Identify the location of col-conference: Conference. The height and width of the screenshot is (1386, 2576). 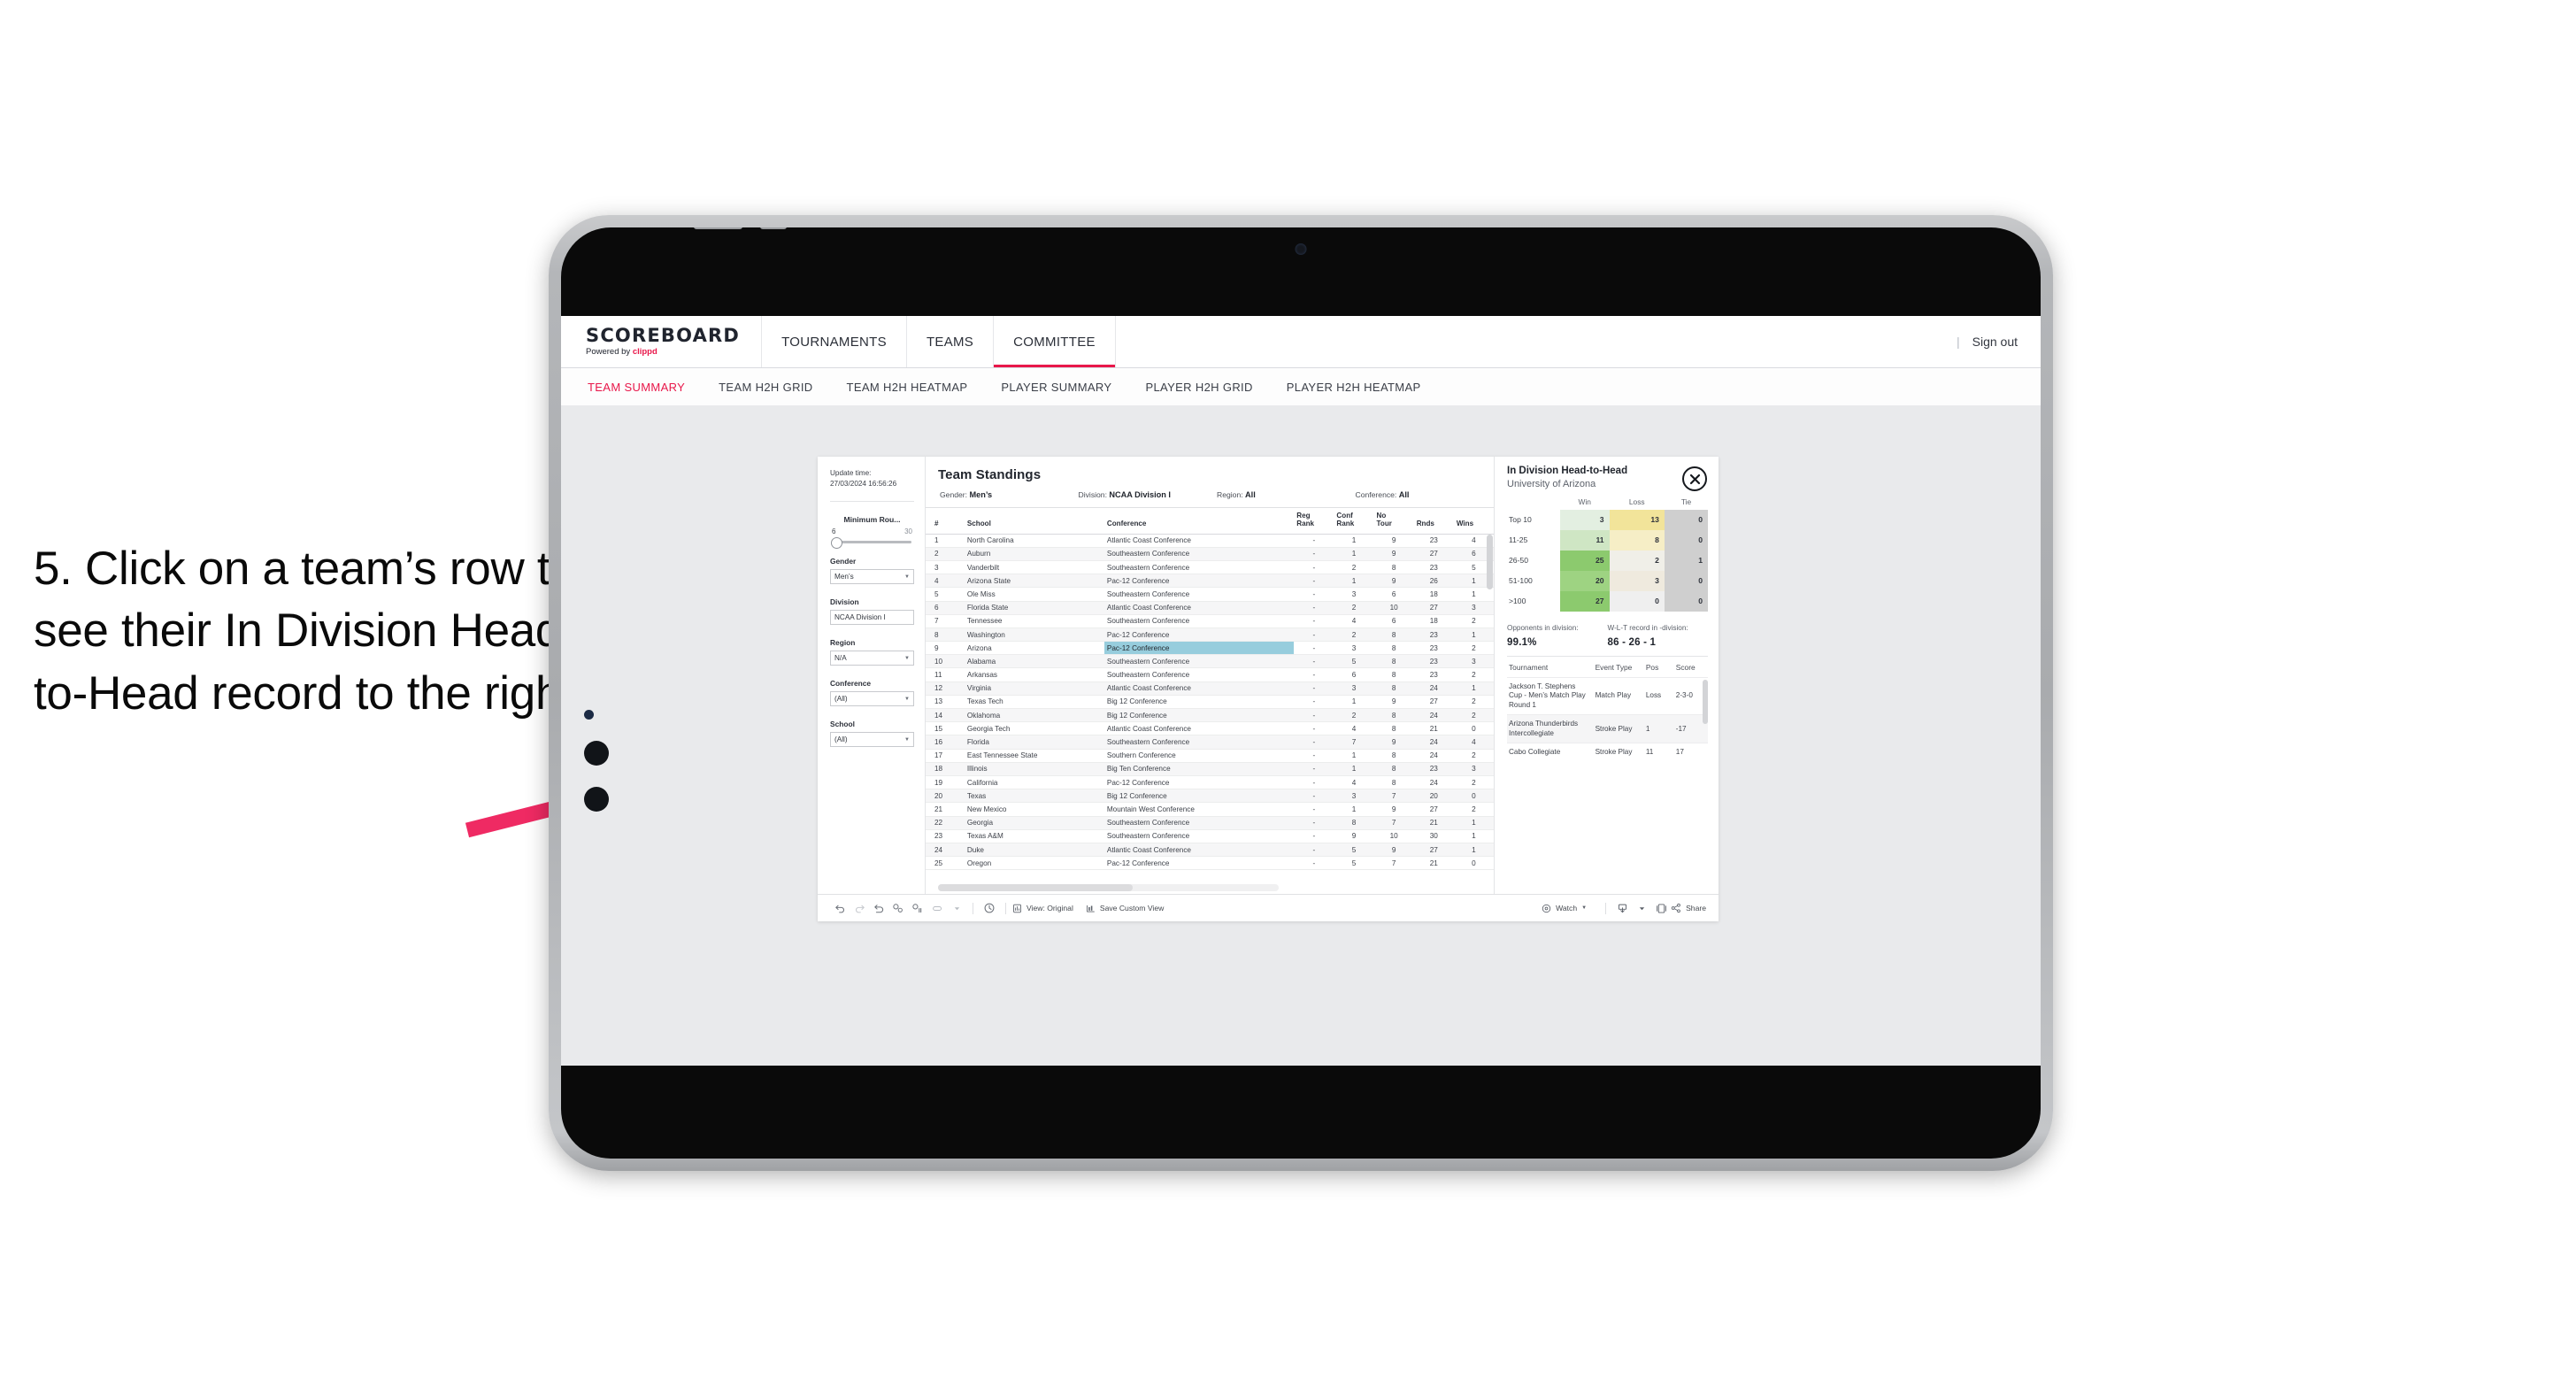
(1199, 521).